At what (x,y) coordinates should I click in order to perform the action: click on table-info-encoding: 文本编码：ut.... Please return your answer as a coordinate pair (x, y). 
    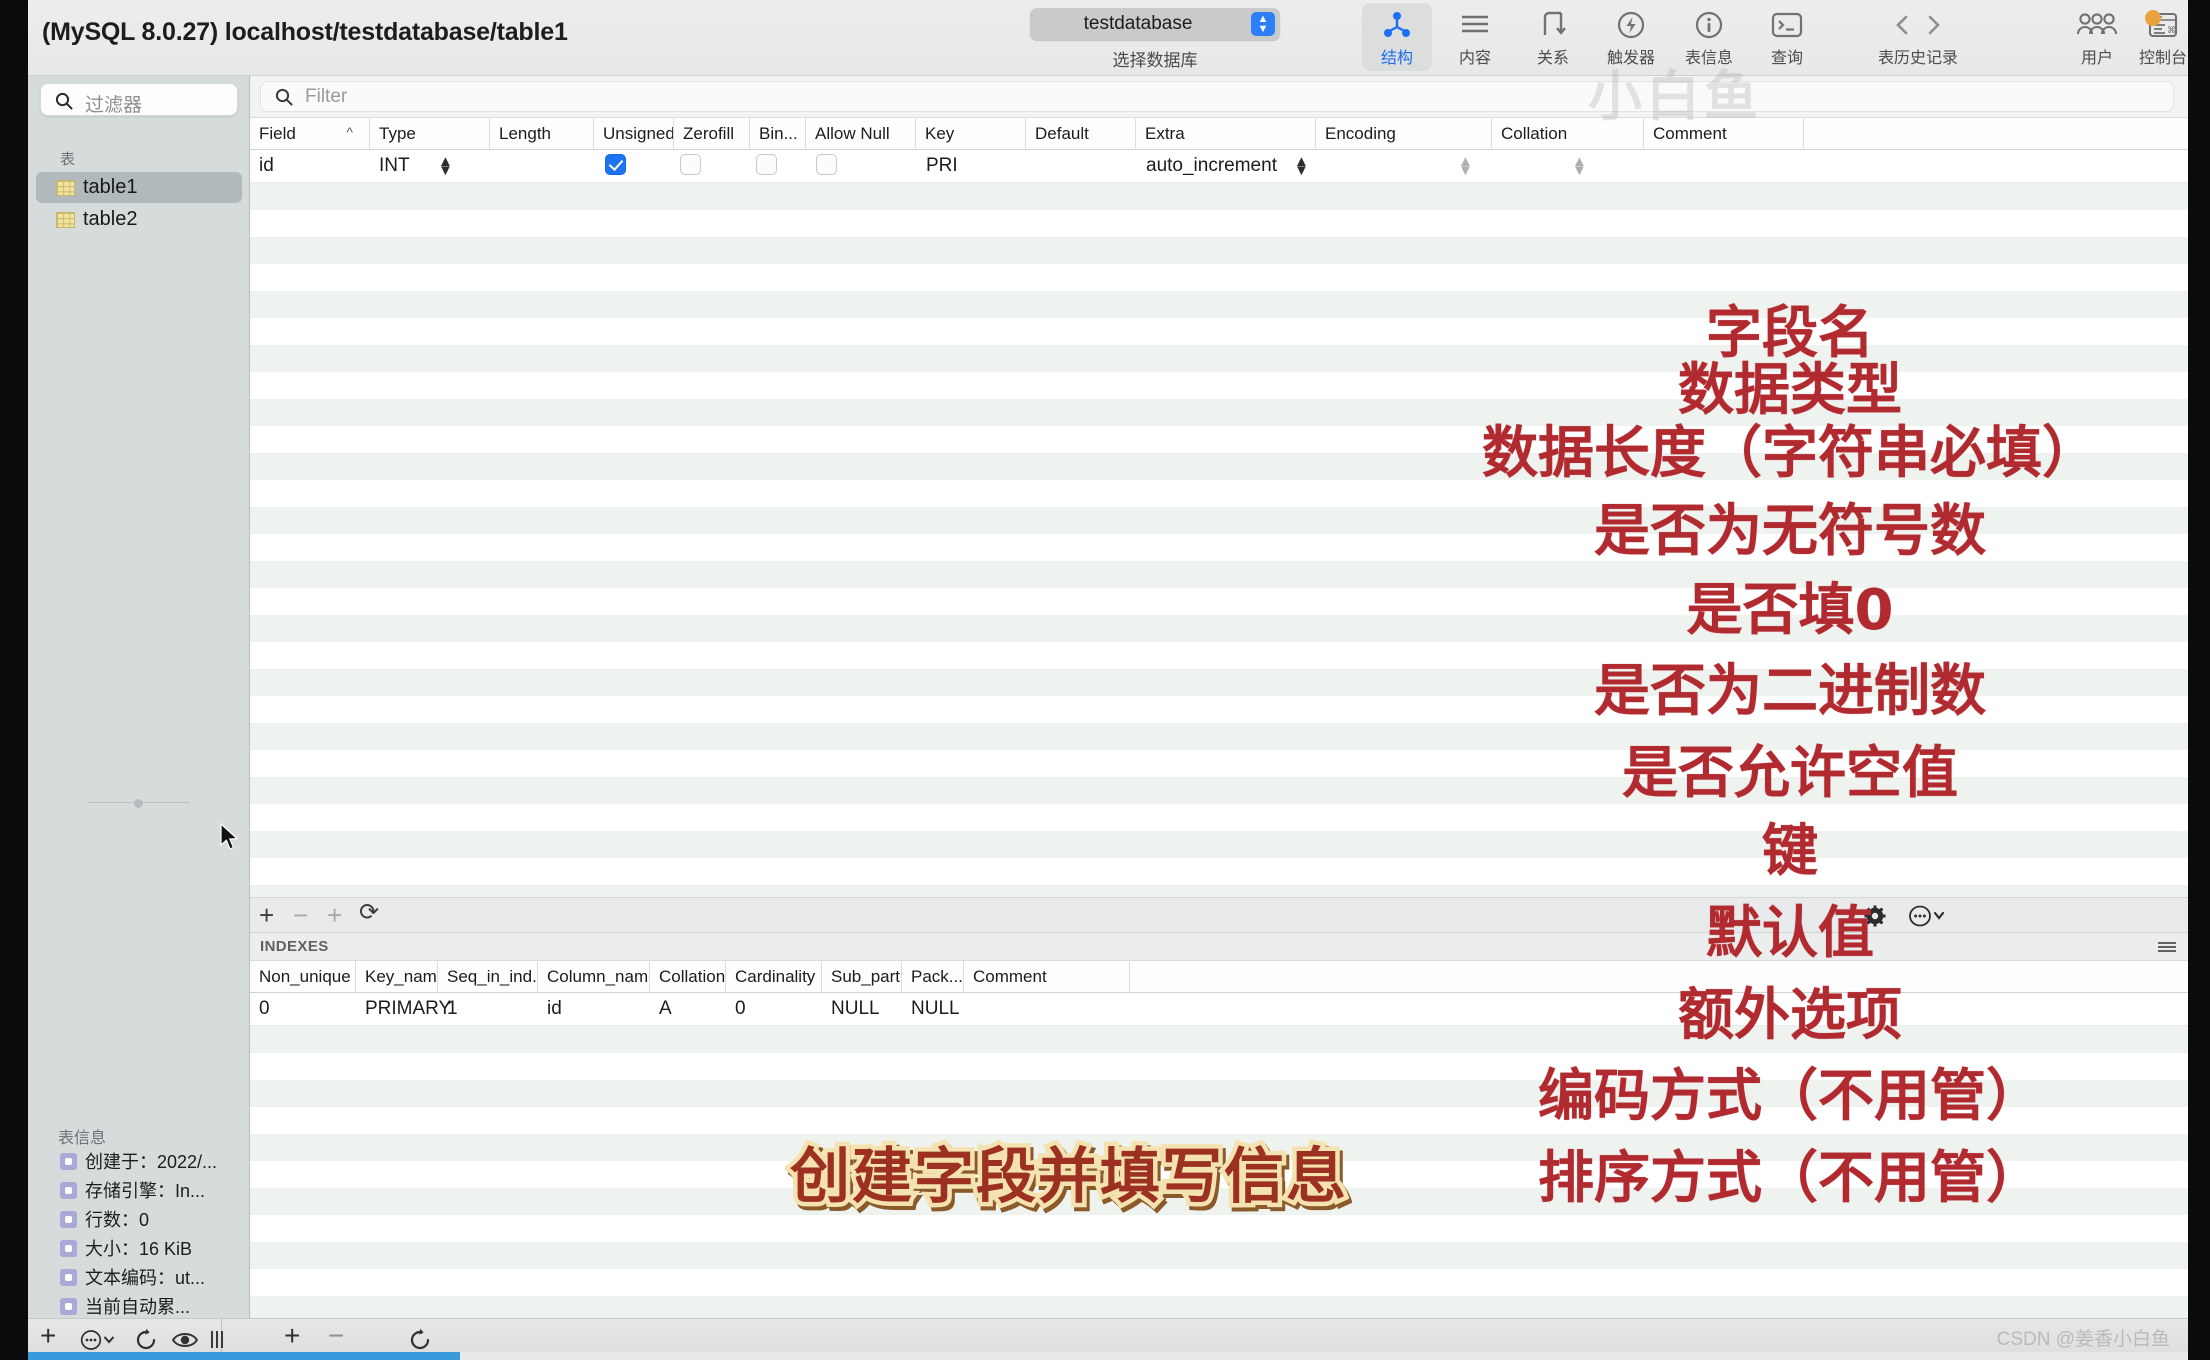
    Looking at the image, I should click on (145, 1278).